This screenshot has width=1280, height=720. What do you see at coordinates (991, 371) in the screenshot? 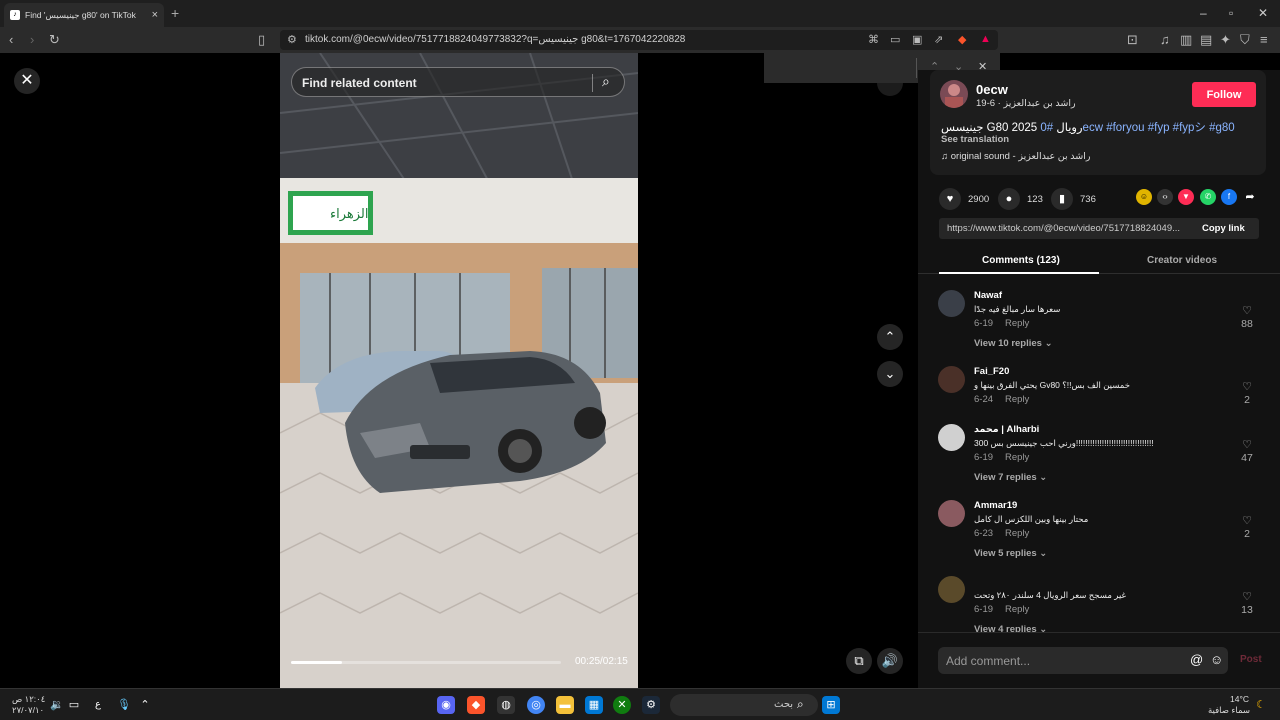
I see `commenter-name: Fai_F20` at bounding box center [991, 371].